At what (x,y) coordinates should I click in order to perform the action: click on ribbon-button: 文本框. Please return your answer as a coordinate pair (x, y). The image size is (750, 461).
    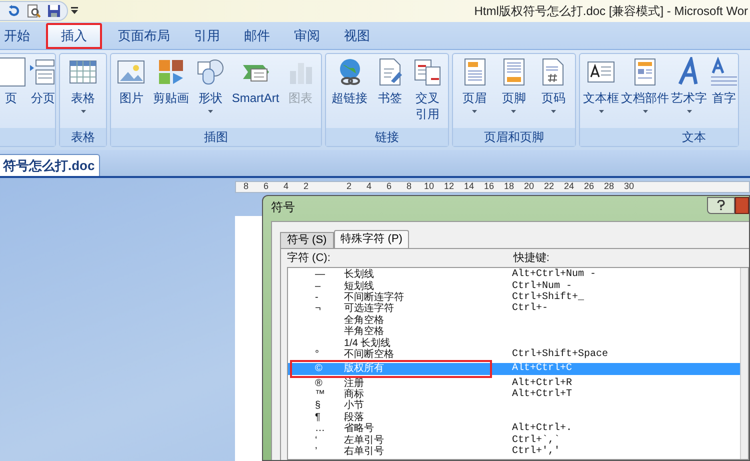
    Looking at the image, I should click on (601, 85).